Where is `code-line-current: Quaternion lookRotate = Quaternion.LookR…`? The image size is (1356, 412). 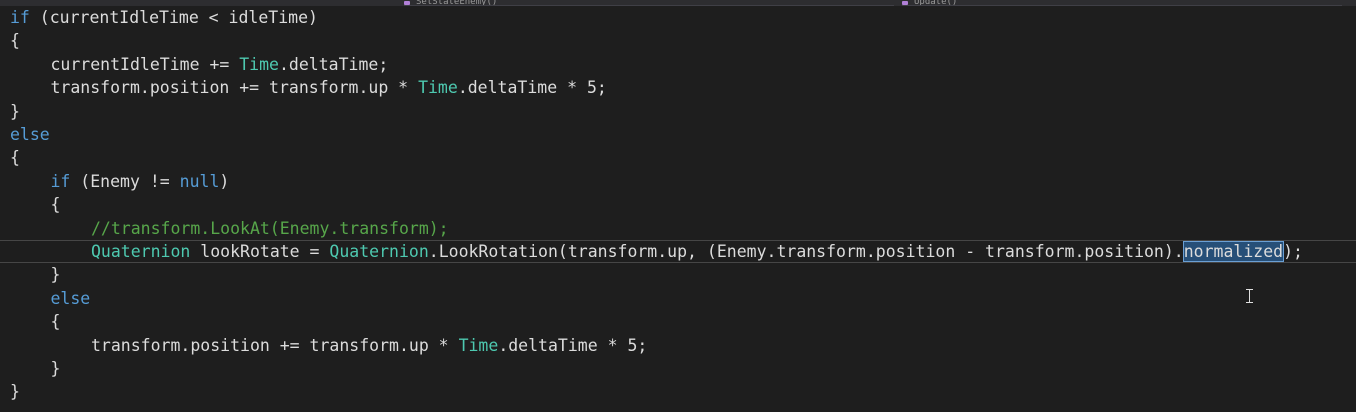
code-line-current: Quaternion lookRotate = Quaternion.LookR… is located at coordinates (678, 251).